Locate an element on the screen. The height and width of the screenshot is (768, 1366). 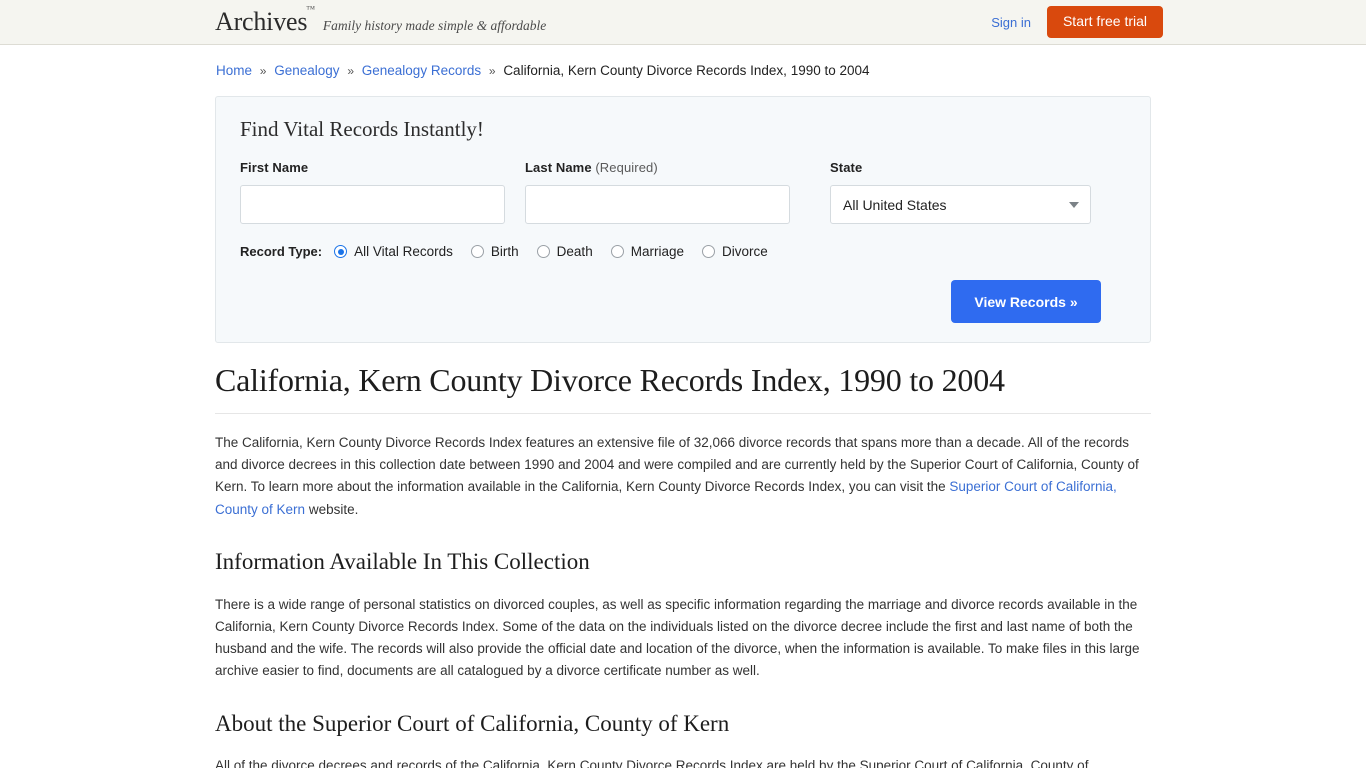
first-name-input is located at coordinates (372, 204).